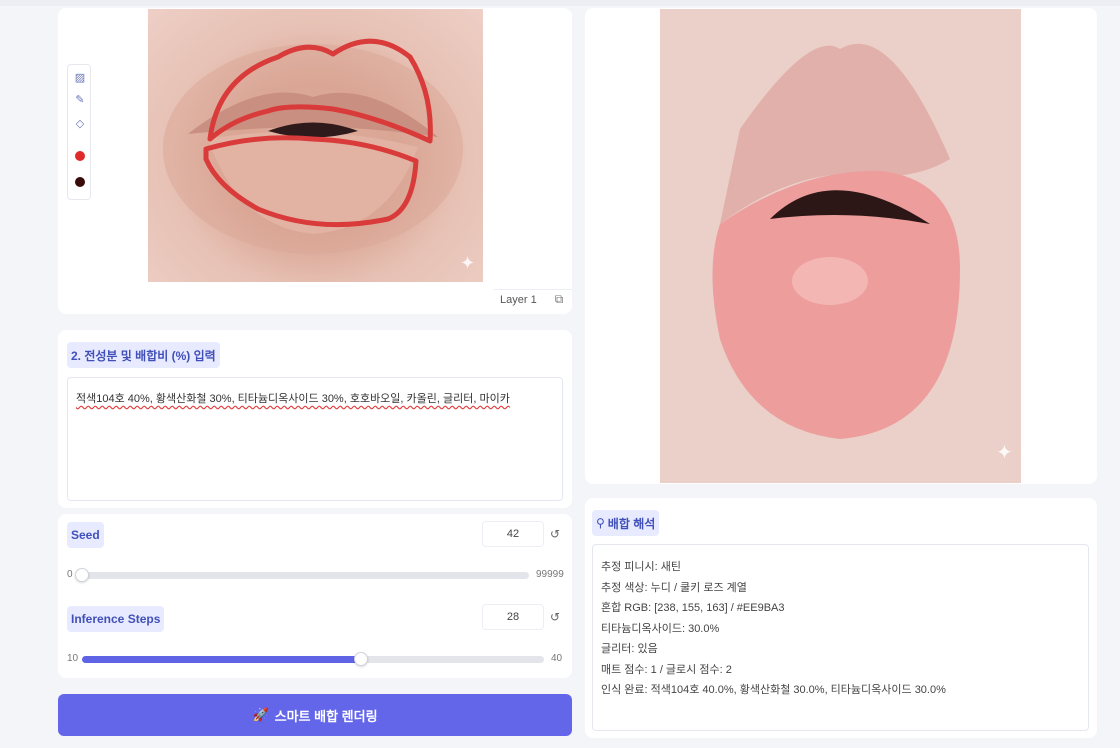 This screenshot has height=748, width=1120. I want to click on analysis-line: 글리터: 있음, so click(629, 649).